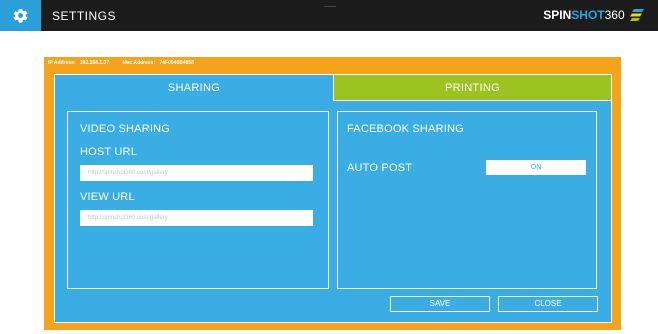 The width and height of the screenshot is (658, 334). I want to click on view-url-input: http://spinshot360.com/gallery, so click(196, 218).